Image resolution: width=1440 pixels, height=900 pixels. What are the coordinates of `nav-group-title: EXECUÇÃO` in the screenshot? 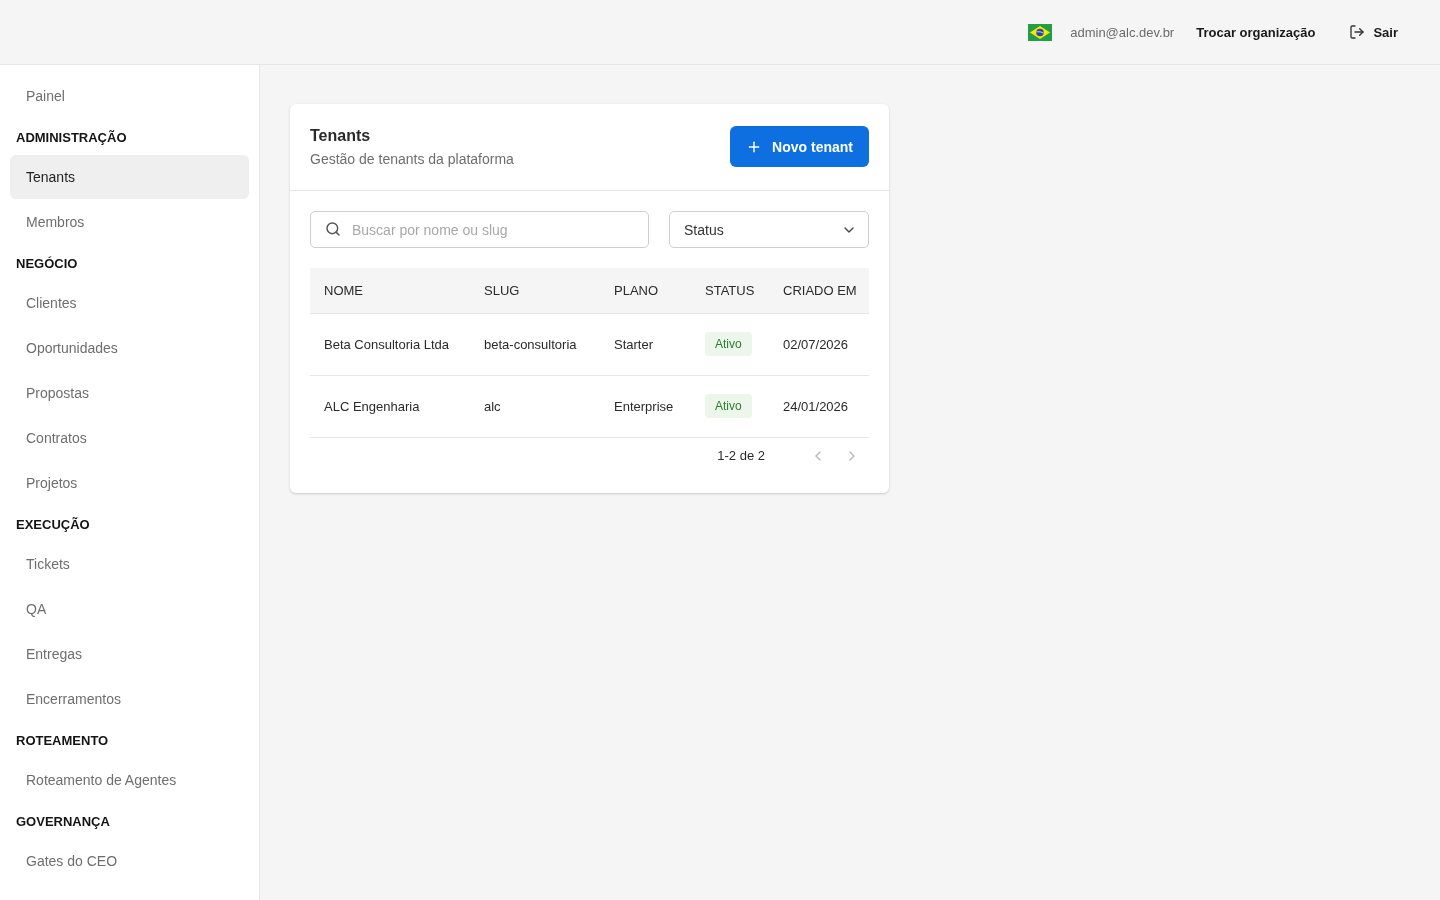 It's located at (52, 524).